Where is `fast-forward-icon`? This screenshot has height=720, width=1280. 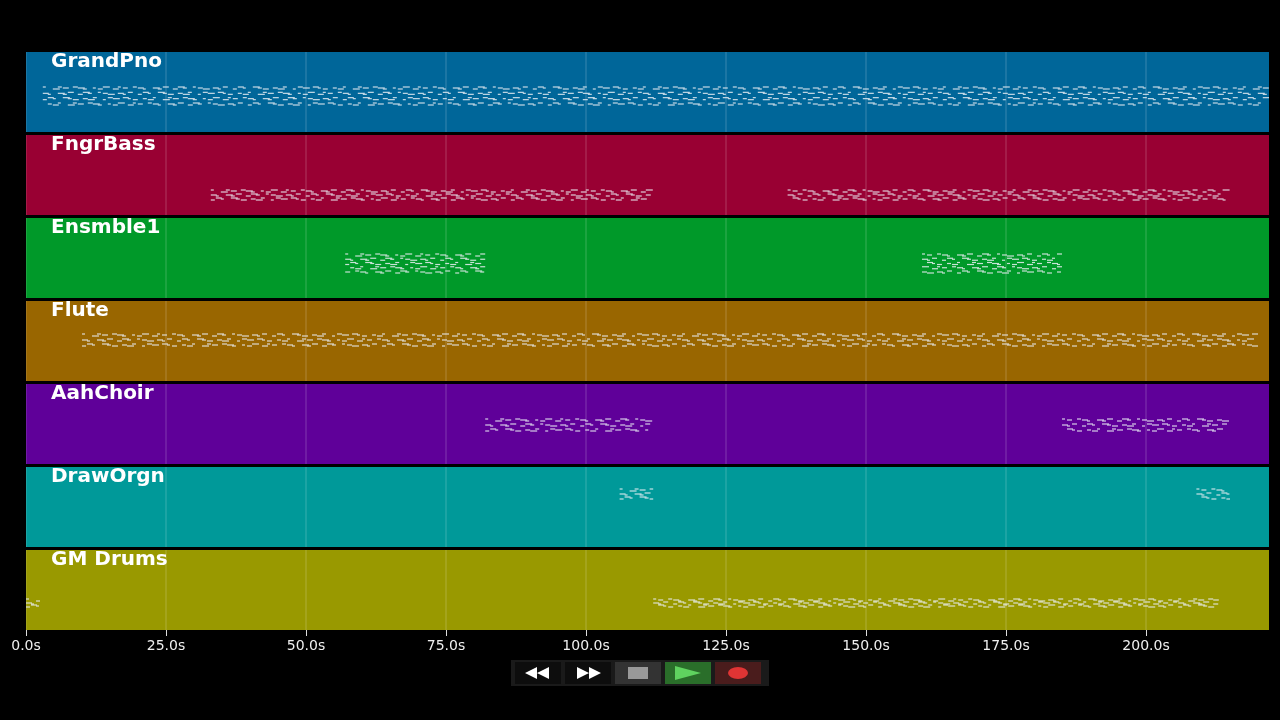
fast-forward-icon is located at coordinates (588, 673).